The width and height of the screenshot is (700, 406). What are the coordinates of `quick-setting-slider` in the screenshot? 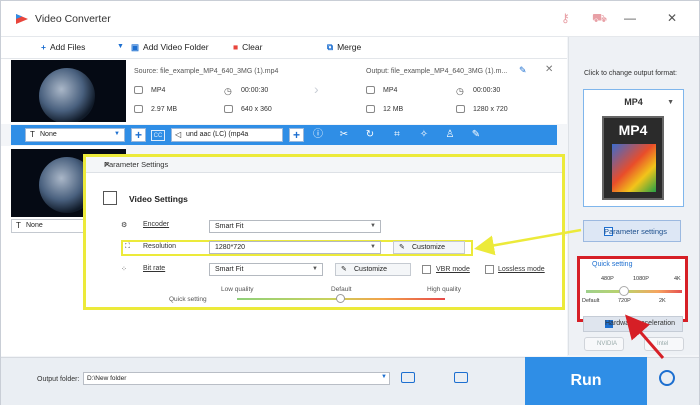 It's located at (634, 291).